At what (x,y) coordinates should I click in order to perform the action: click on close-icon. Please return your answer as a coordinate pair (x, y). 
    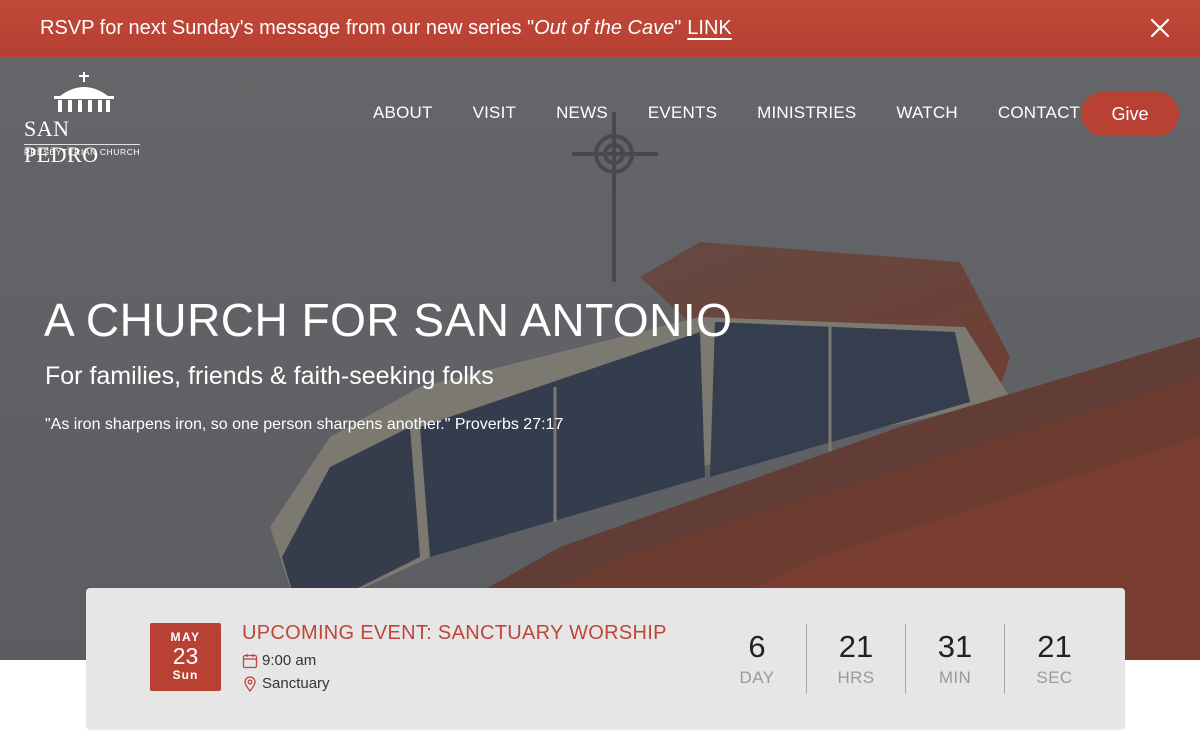
    Looking at the image, I should click on (1160, 28).